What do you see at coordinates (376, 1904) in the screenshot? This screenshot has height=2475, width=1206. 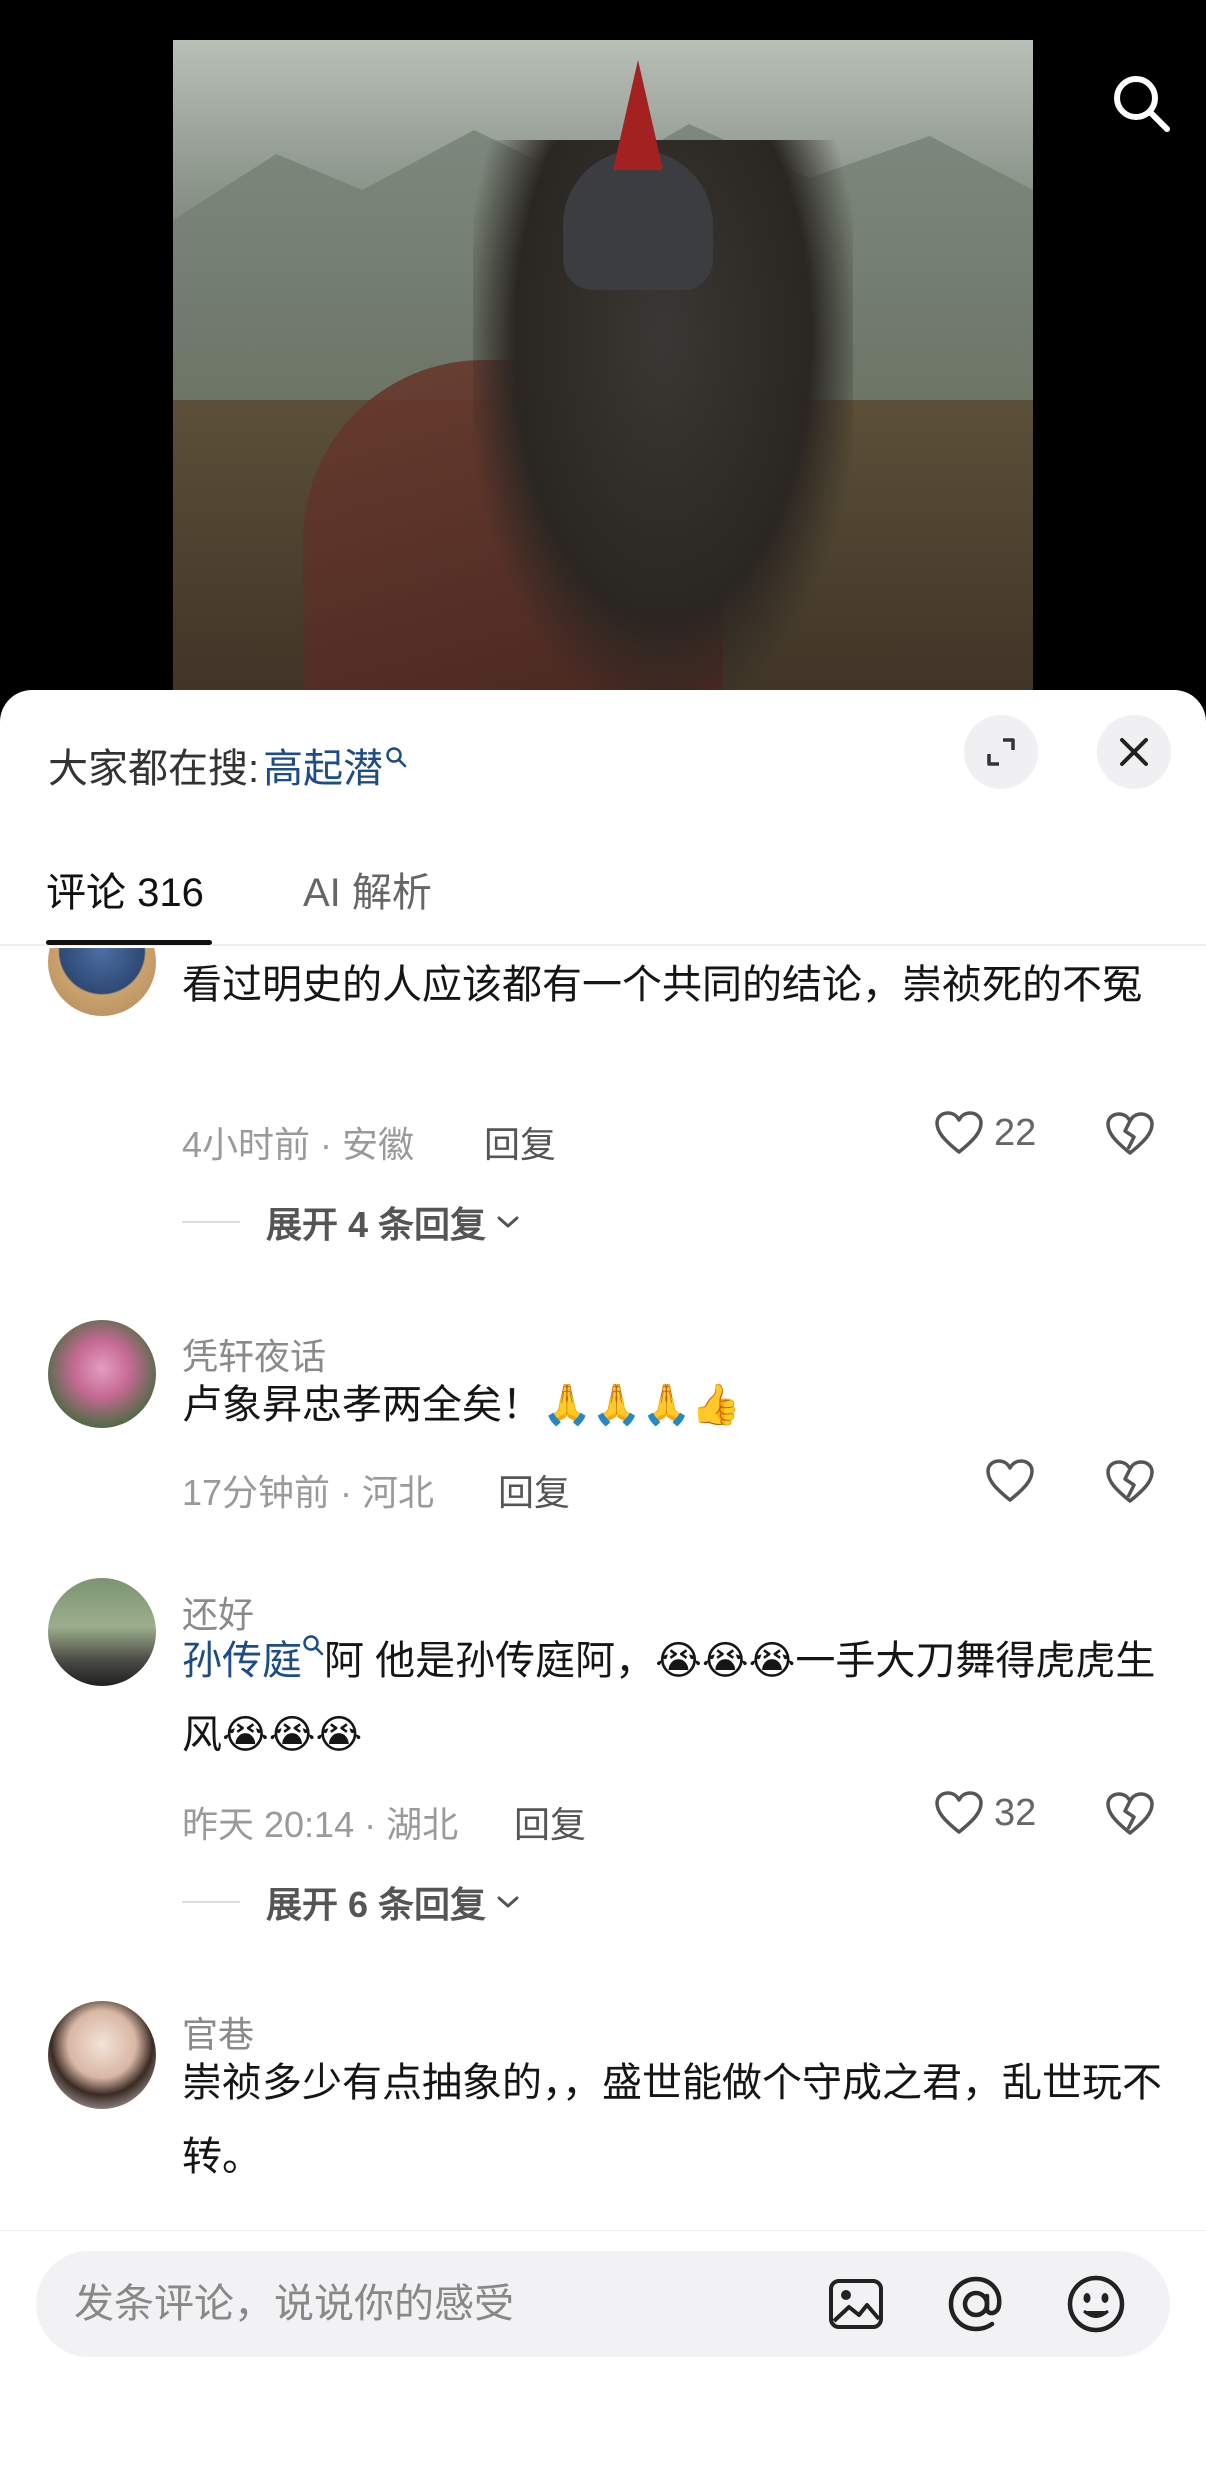 I see `expand-replies-label: 展开 6 条回复` at bounding box center [376, 1904].